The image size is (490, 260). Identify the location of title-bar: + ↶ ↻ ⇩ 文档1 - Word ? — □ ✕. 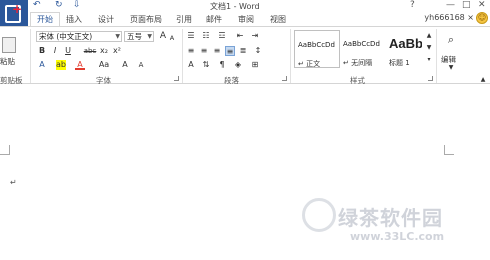
(245, 6).